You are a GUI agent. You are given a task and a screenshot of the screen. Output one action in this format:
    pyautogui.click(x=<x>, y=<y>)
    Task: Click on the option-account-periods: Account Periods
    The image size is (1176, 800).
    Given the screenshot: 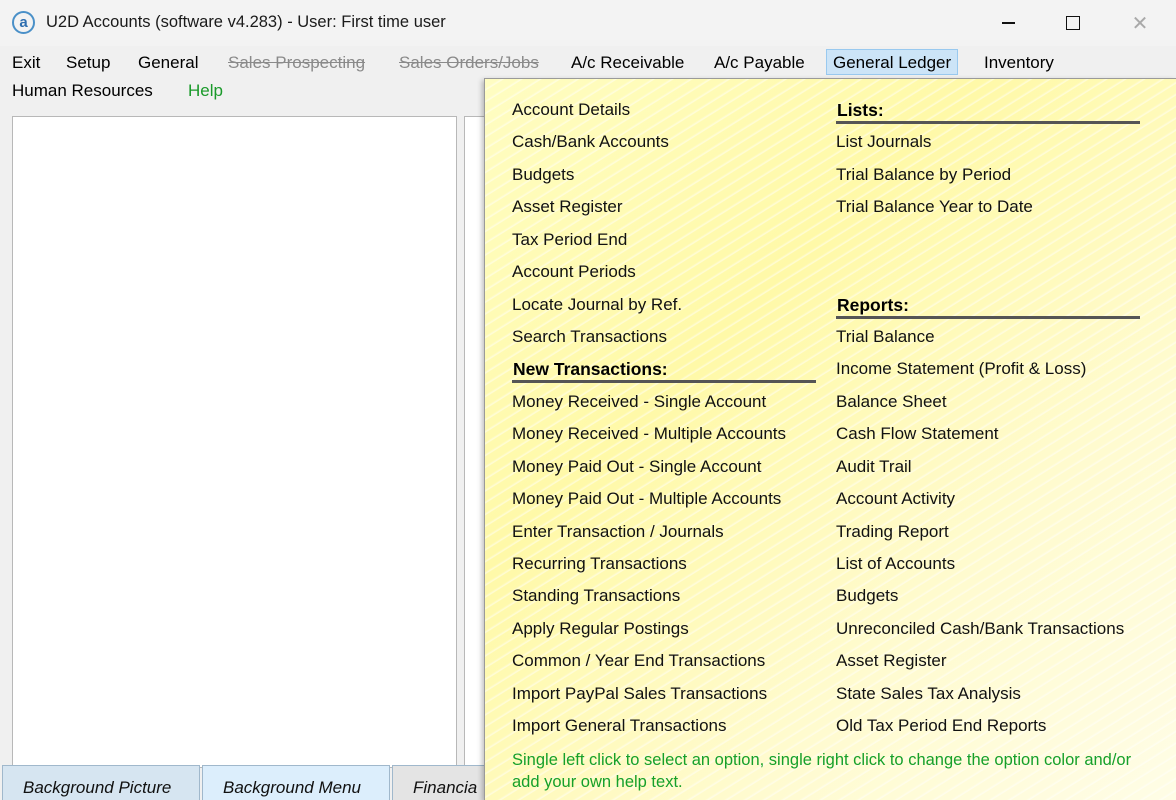 What is the action you would take?
    pyautogui.click(x=574, y=272)
    